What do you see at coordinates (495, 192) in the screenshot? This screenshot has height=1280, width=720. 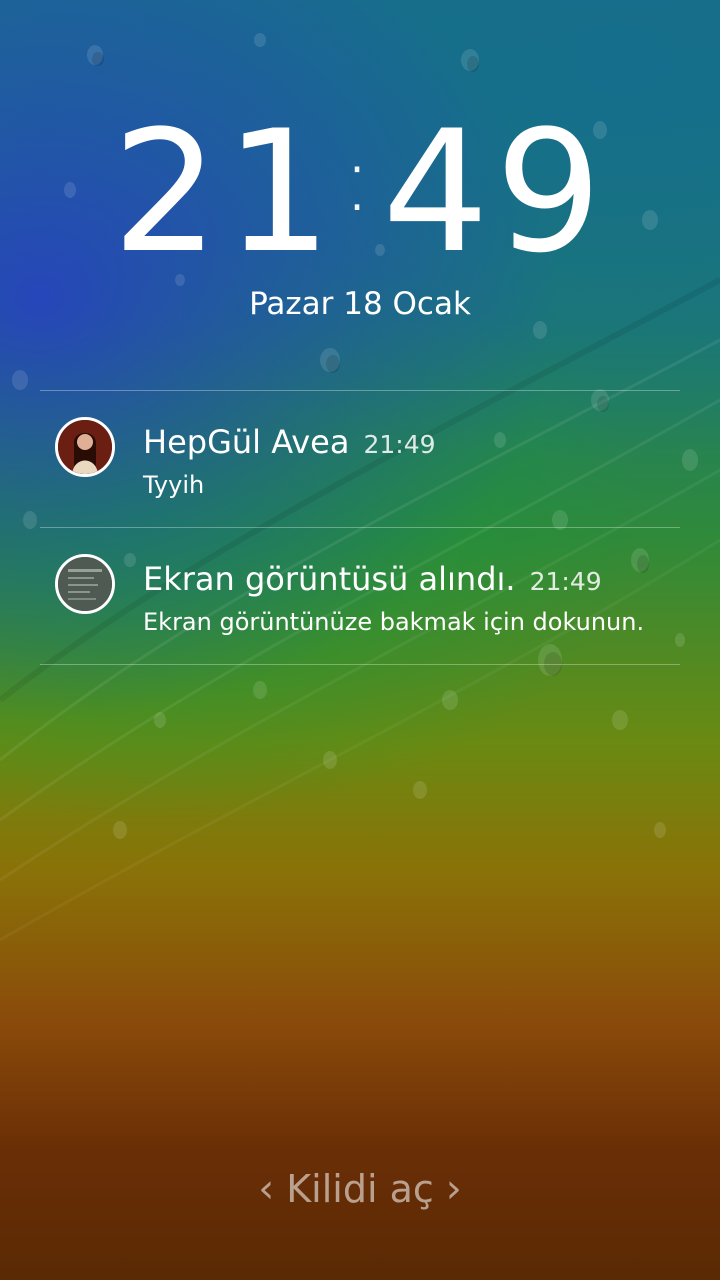 I see `clock-minutes: 49` at bounding box center [495, 192].